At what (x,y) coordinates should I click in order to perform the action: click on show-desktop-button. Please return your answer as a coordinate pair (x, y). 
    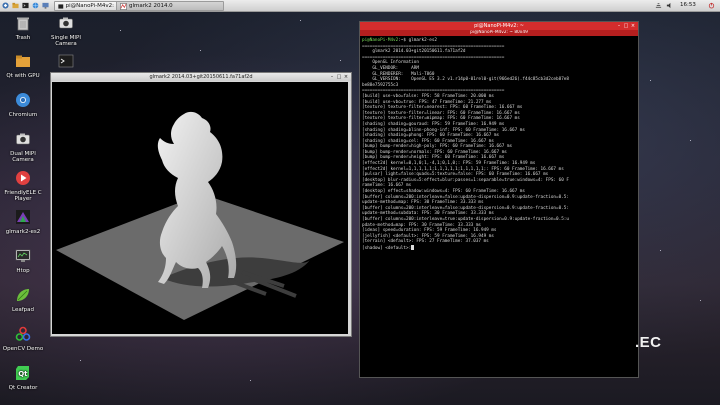
    Looking at the image, I should click on (45, 5).